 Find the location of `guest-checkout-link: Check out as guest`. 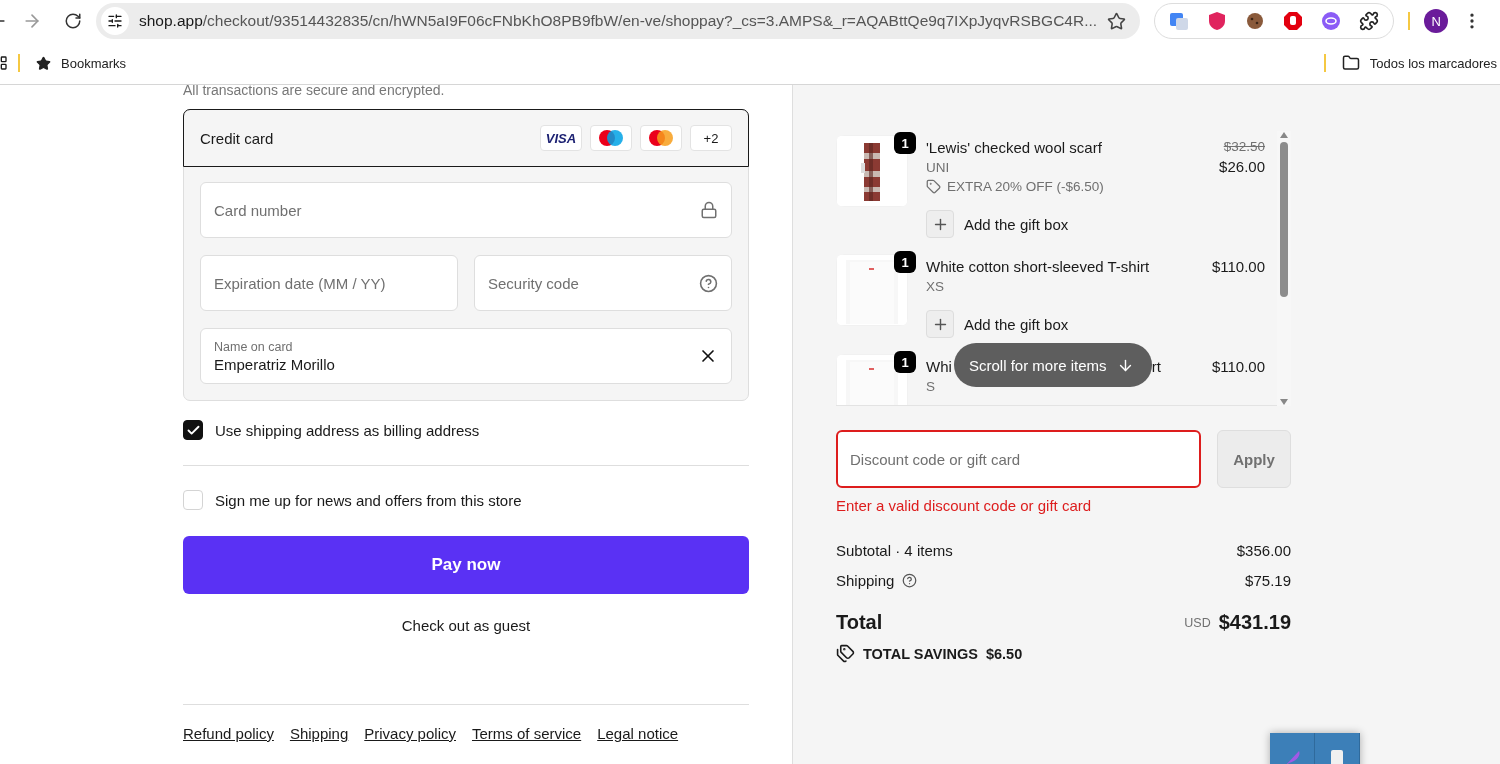

guest-checkout-link: Check out as guest is located at coordinates (466, 625).